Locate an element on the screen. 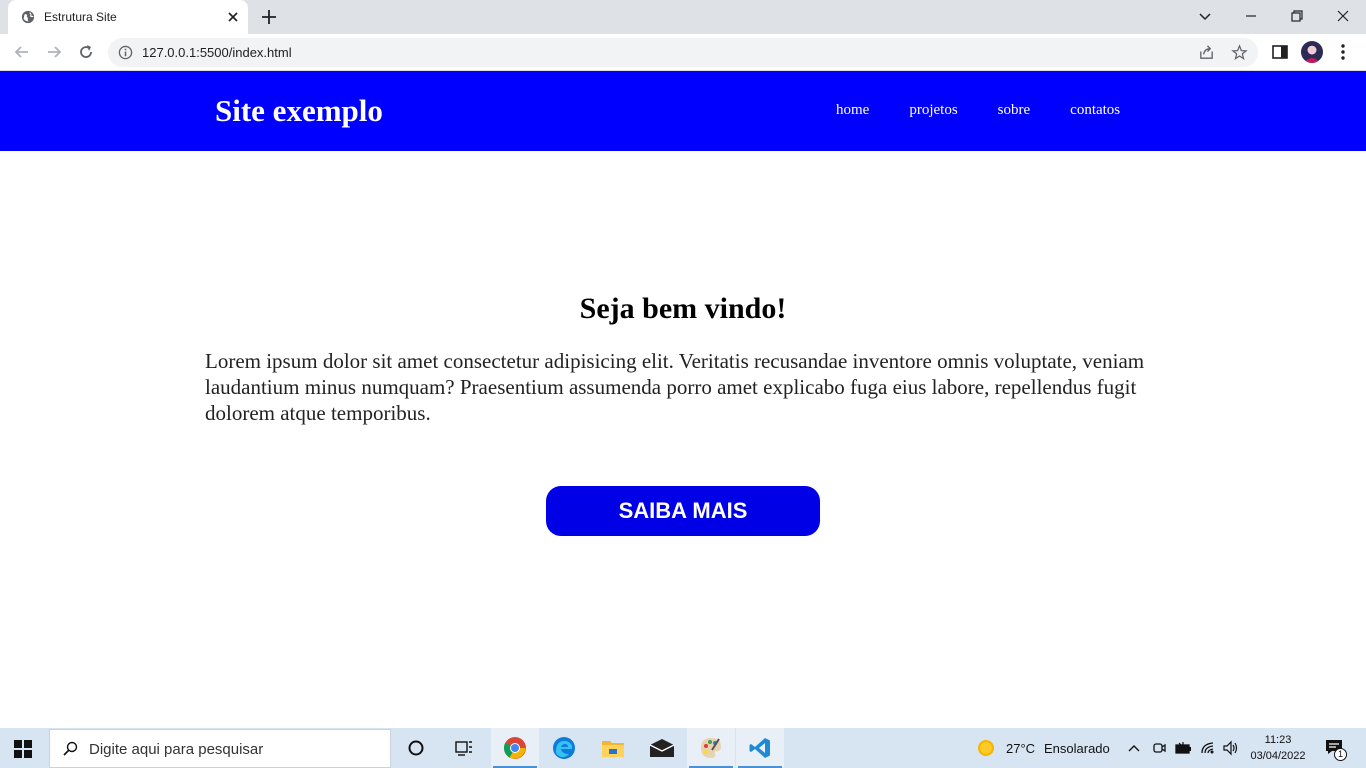 This screenshot has width=1366, height=768. back-arrow-icon is located at coordinates (22, 52).